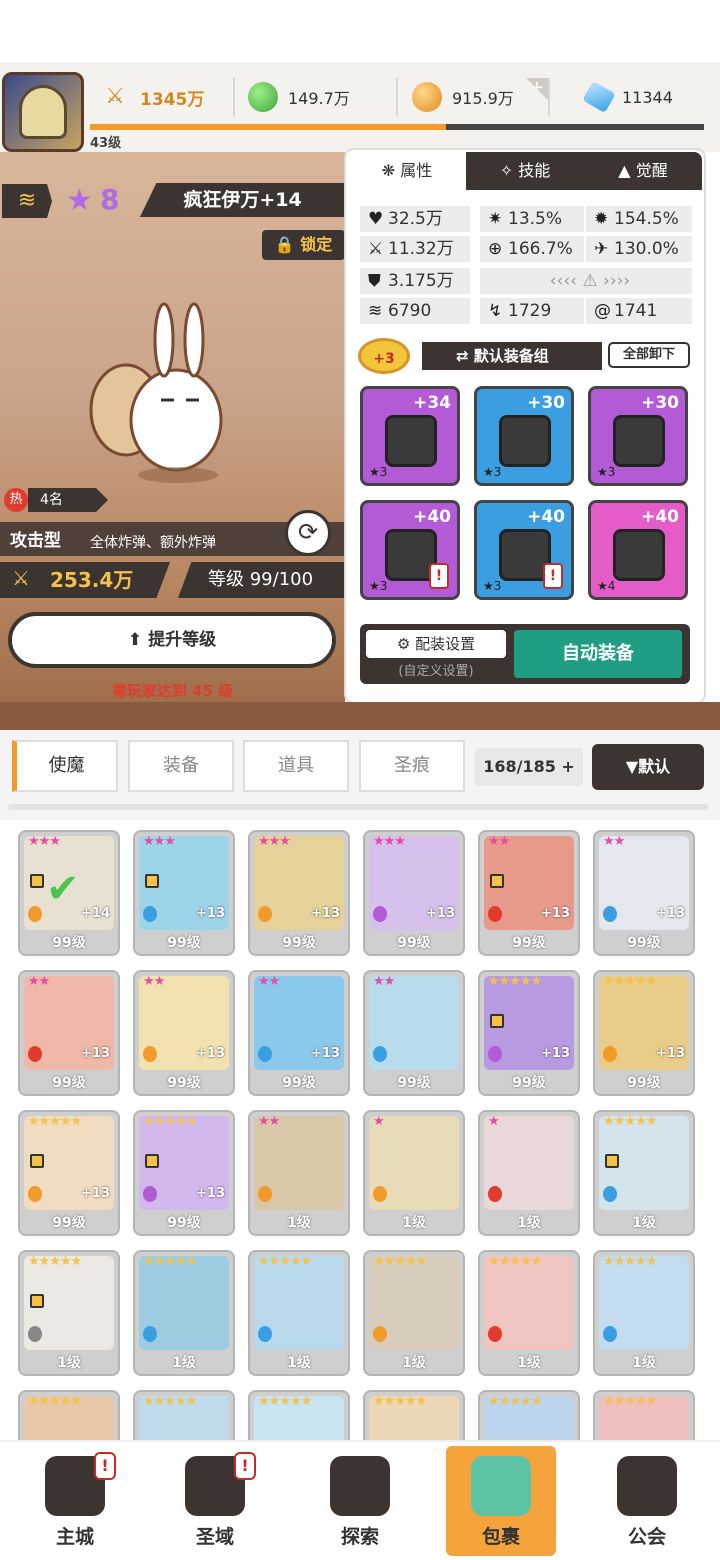 The width and height of the screenshot is (720, 1560). What do you see at coordinates (412, 766) in the screenshot?
I see `tab-stigma: 圣痕` at bounding box center [412, 766].